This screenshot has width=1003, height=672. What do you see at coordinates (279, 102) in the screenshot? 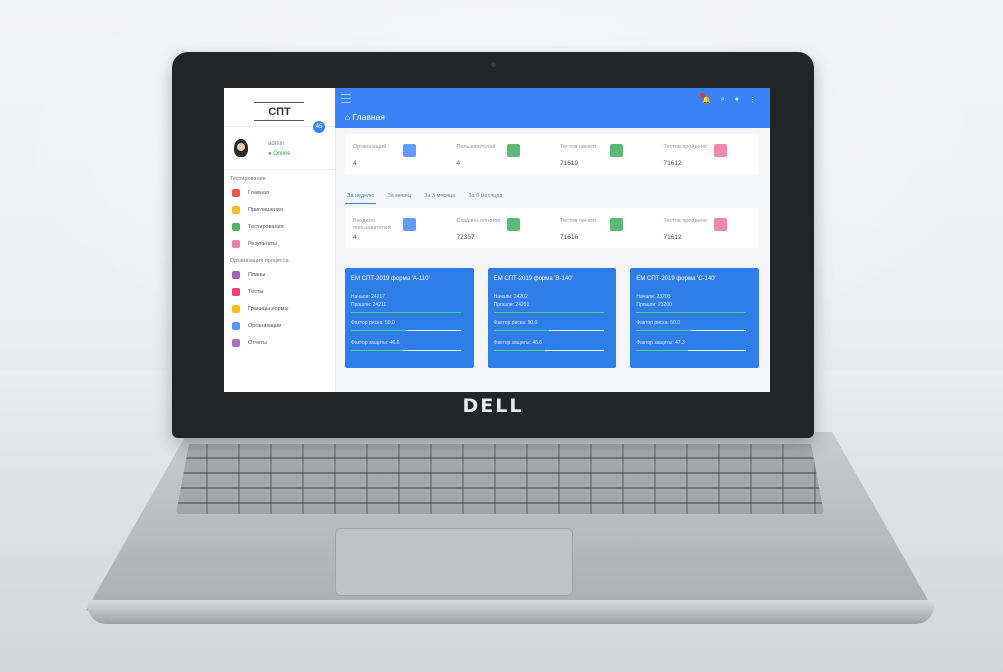
I see `logo-line-top` at bounding box center [279, 102].